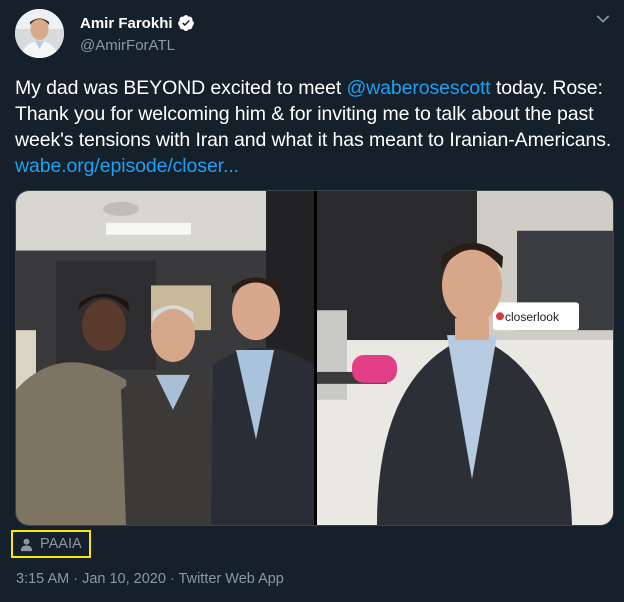 The height and width of the screenshot is (602, 624). What do you see at coordinates (603, 19) in the screenshot?
I see `chevron-down-icon` at bounding box center [603, 19].